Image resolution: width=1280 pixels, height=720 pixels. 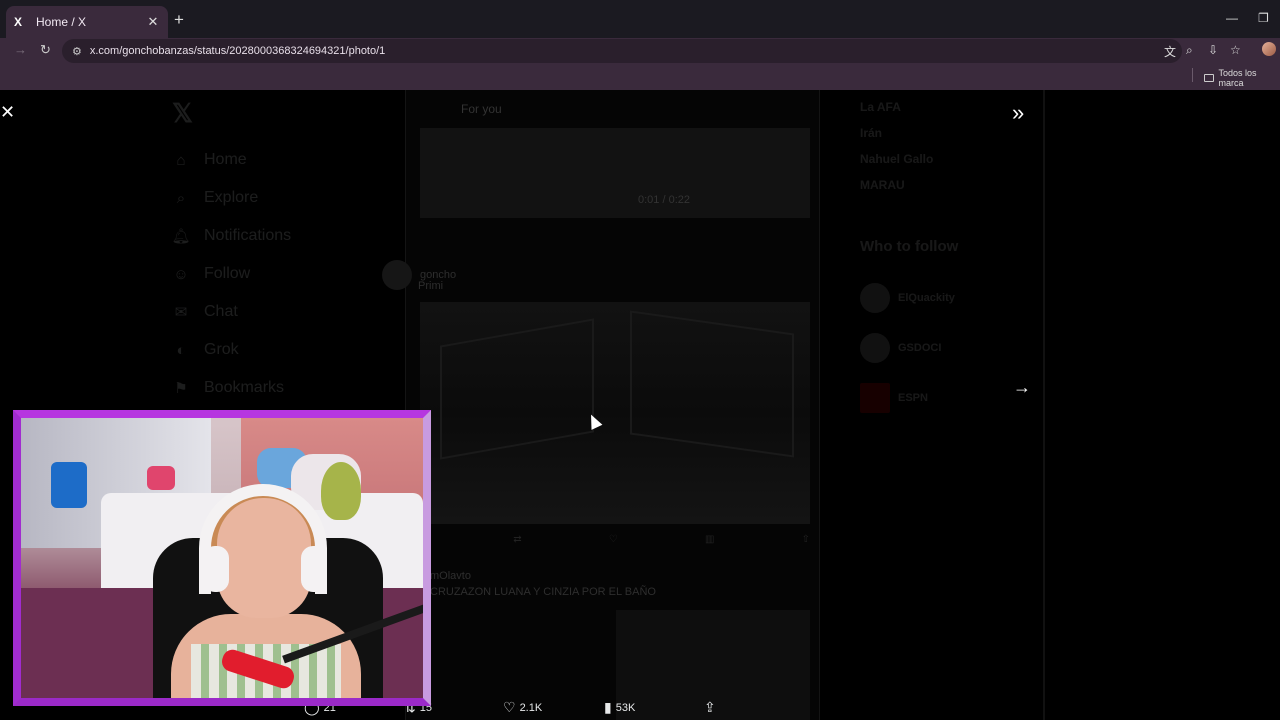 I want to click on minimize-icon: —, so click(x=1232, y=18).